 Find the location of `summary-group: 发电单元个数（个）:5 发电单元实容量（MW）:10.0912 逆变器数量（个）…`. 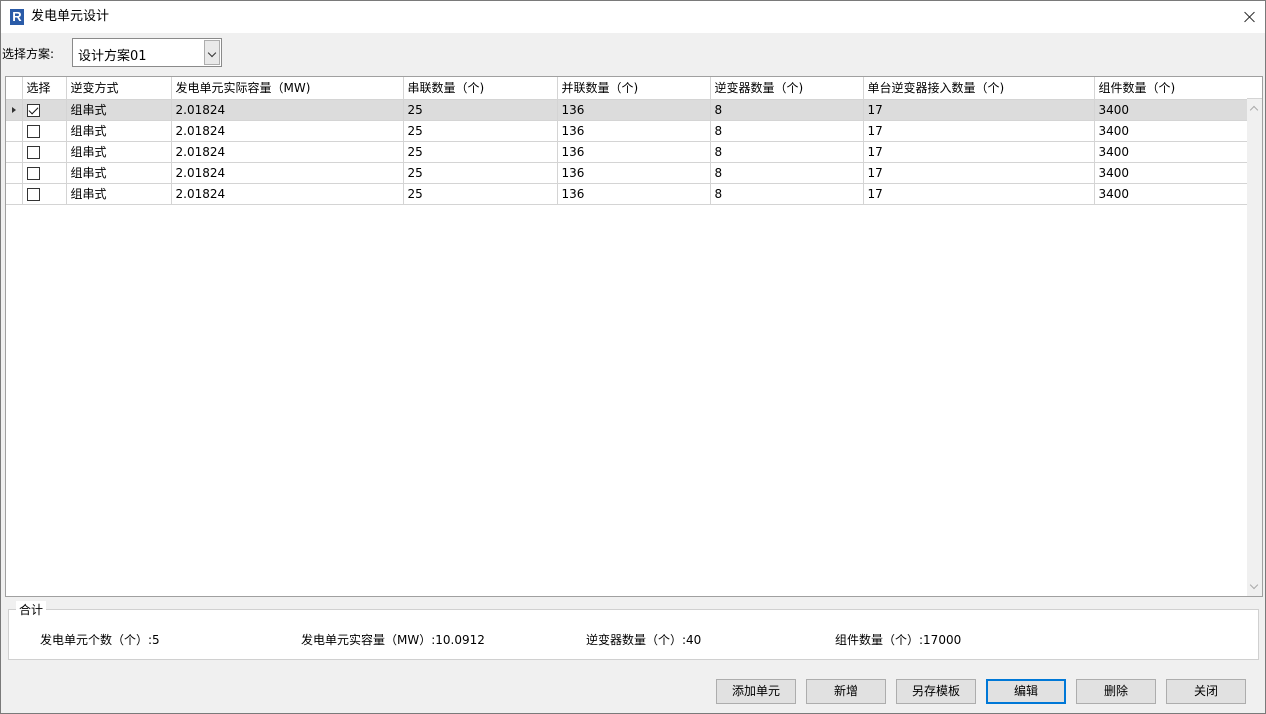

summary-group: 发电单元个数（个）:5 发电单元实容量（MW）:10.0912 逆变器数量（个）… is located at coordinates (633, 634).